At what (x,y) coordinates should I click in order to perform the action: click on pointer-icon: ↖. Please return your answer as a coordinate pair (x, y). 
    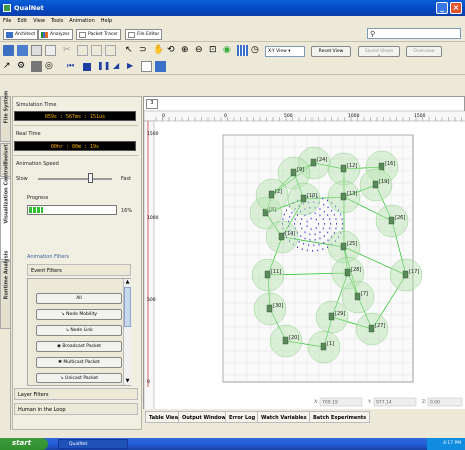
    Looking at the image, I should click on (130, 50).